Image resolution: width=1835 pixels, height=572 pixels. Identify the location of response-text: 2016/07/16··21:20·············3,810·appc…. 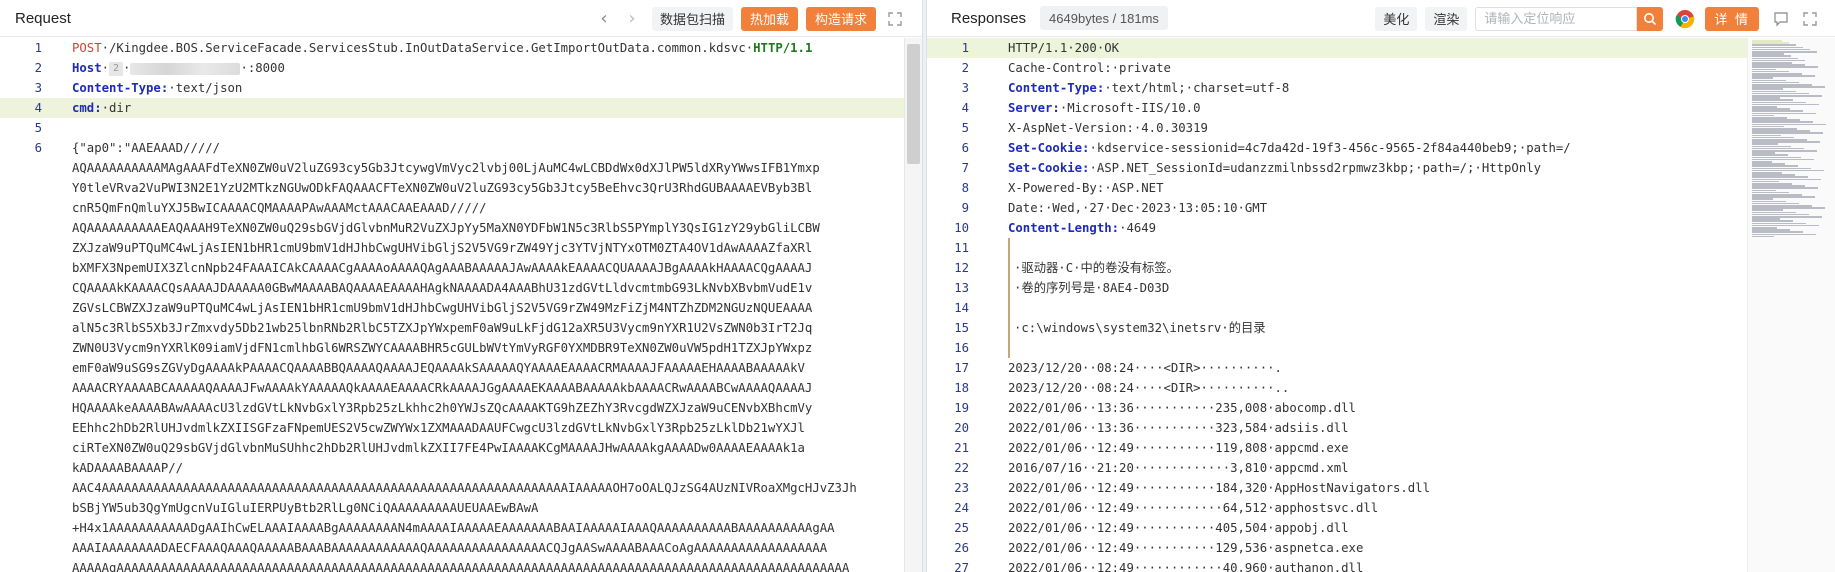
(1178, 468).